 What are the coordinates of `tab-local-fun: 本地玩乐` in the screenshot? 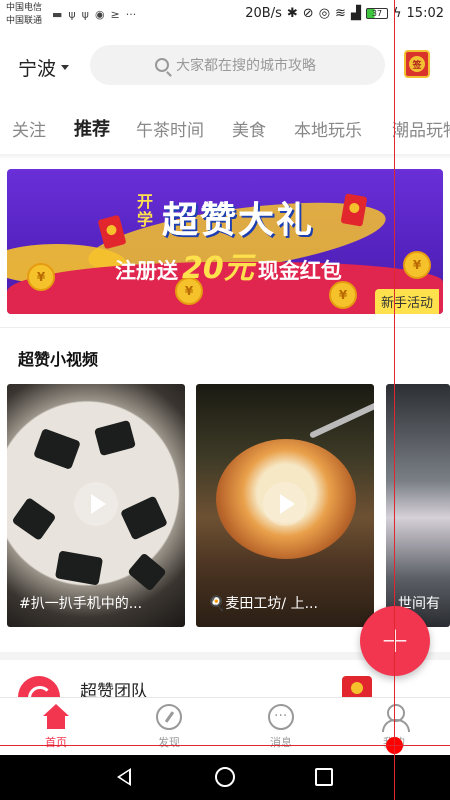 It's located at (328, 128).